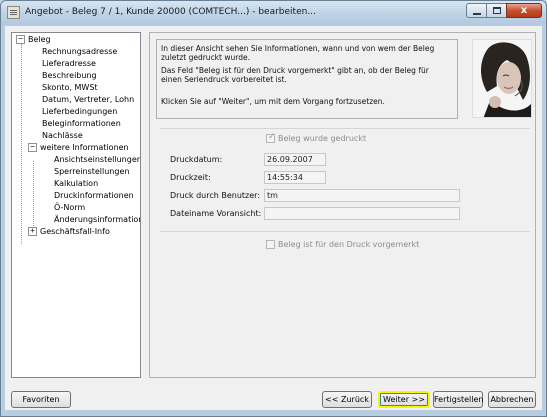  What do you see at coordinates (72, 111) in the screenshot?
I see `tree-node-lieferbedingungen: Lieferbedingungen` at bounding box center [72, 111].